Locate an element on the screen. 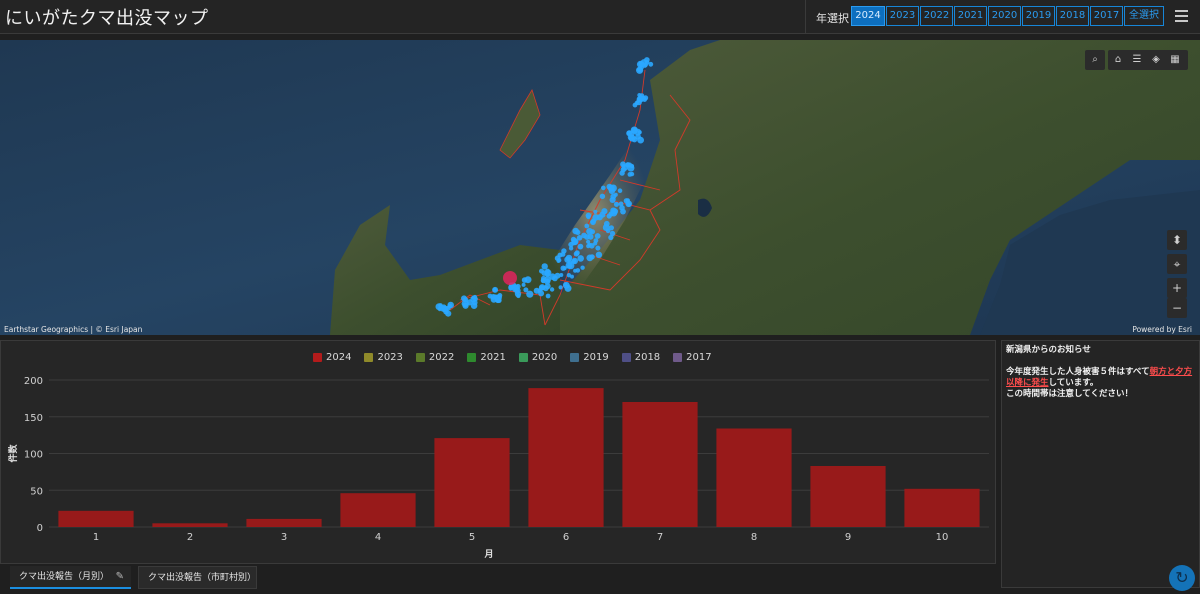 This screenshot has height=594, width=1200. year-button-all: 全選択 is located at coordinates (1144, 16).